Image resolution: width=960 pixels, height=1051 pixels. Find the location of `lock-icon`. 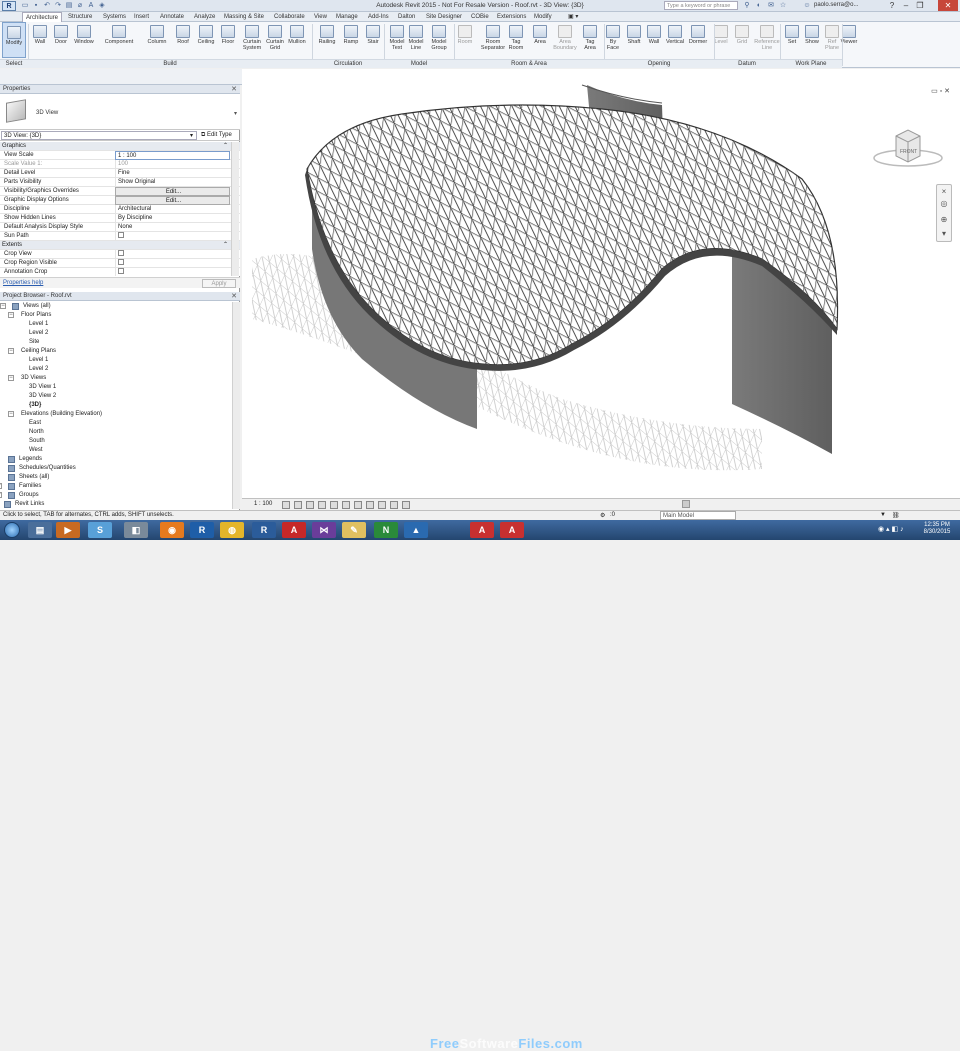

lock-icon is located at coordinates (370, 505).